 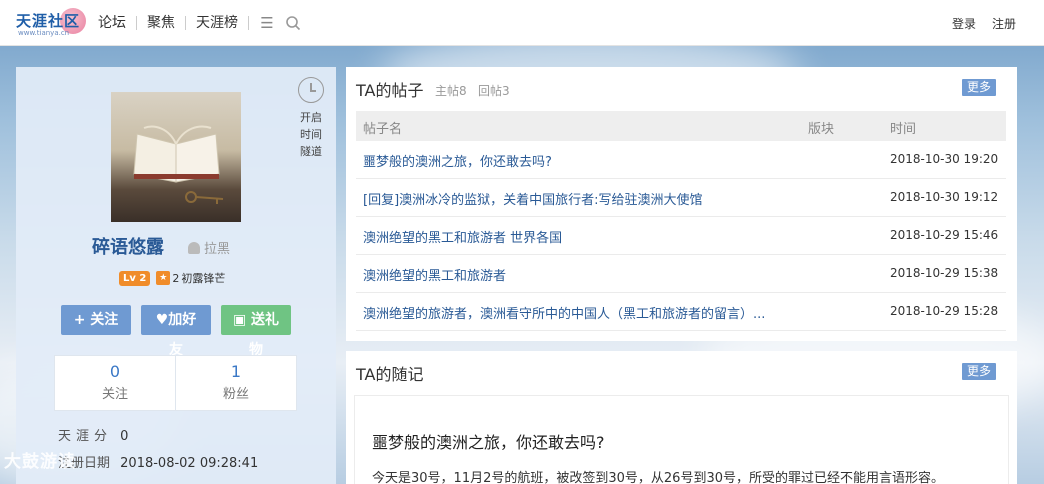 What do you see at coordinates (96, 320) in the screenshot?
I see `follow-button: + 关注` at bounding box center [96, 320].